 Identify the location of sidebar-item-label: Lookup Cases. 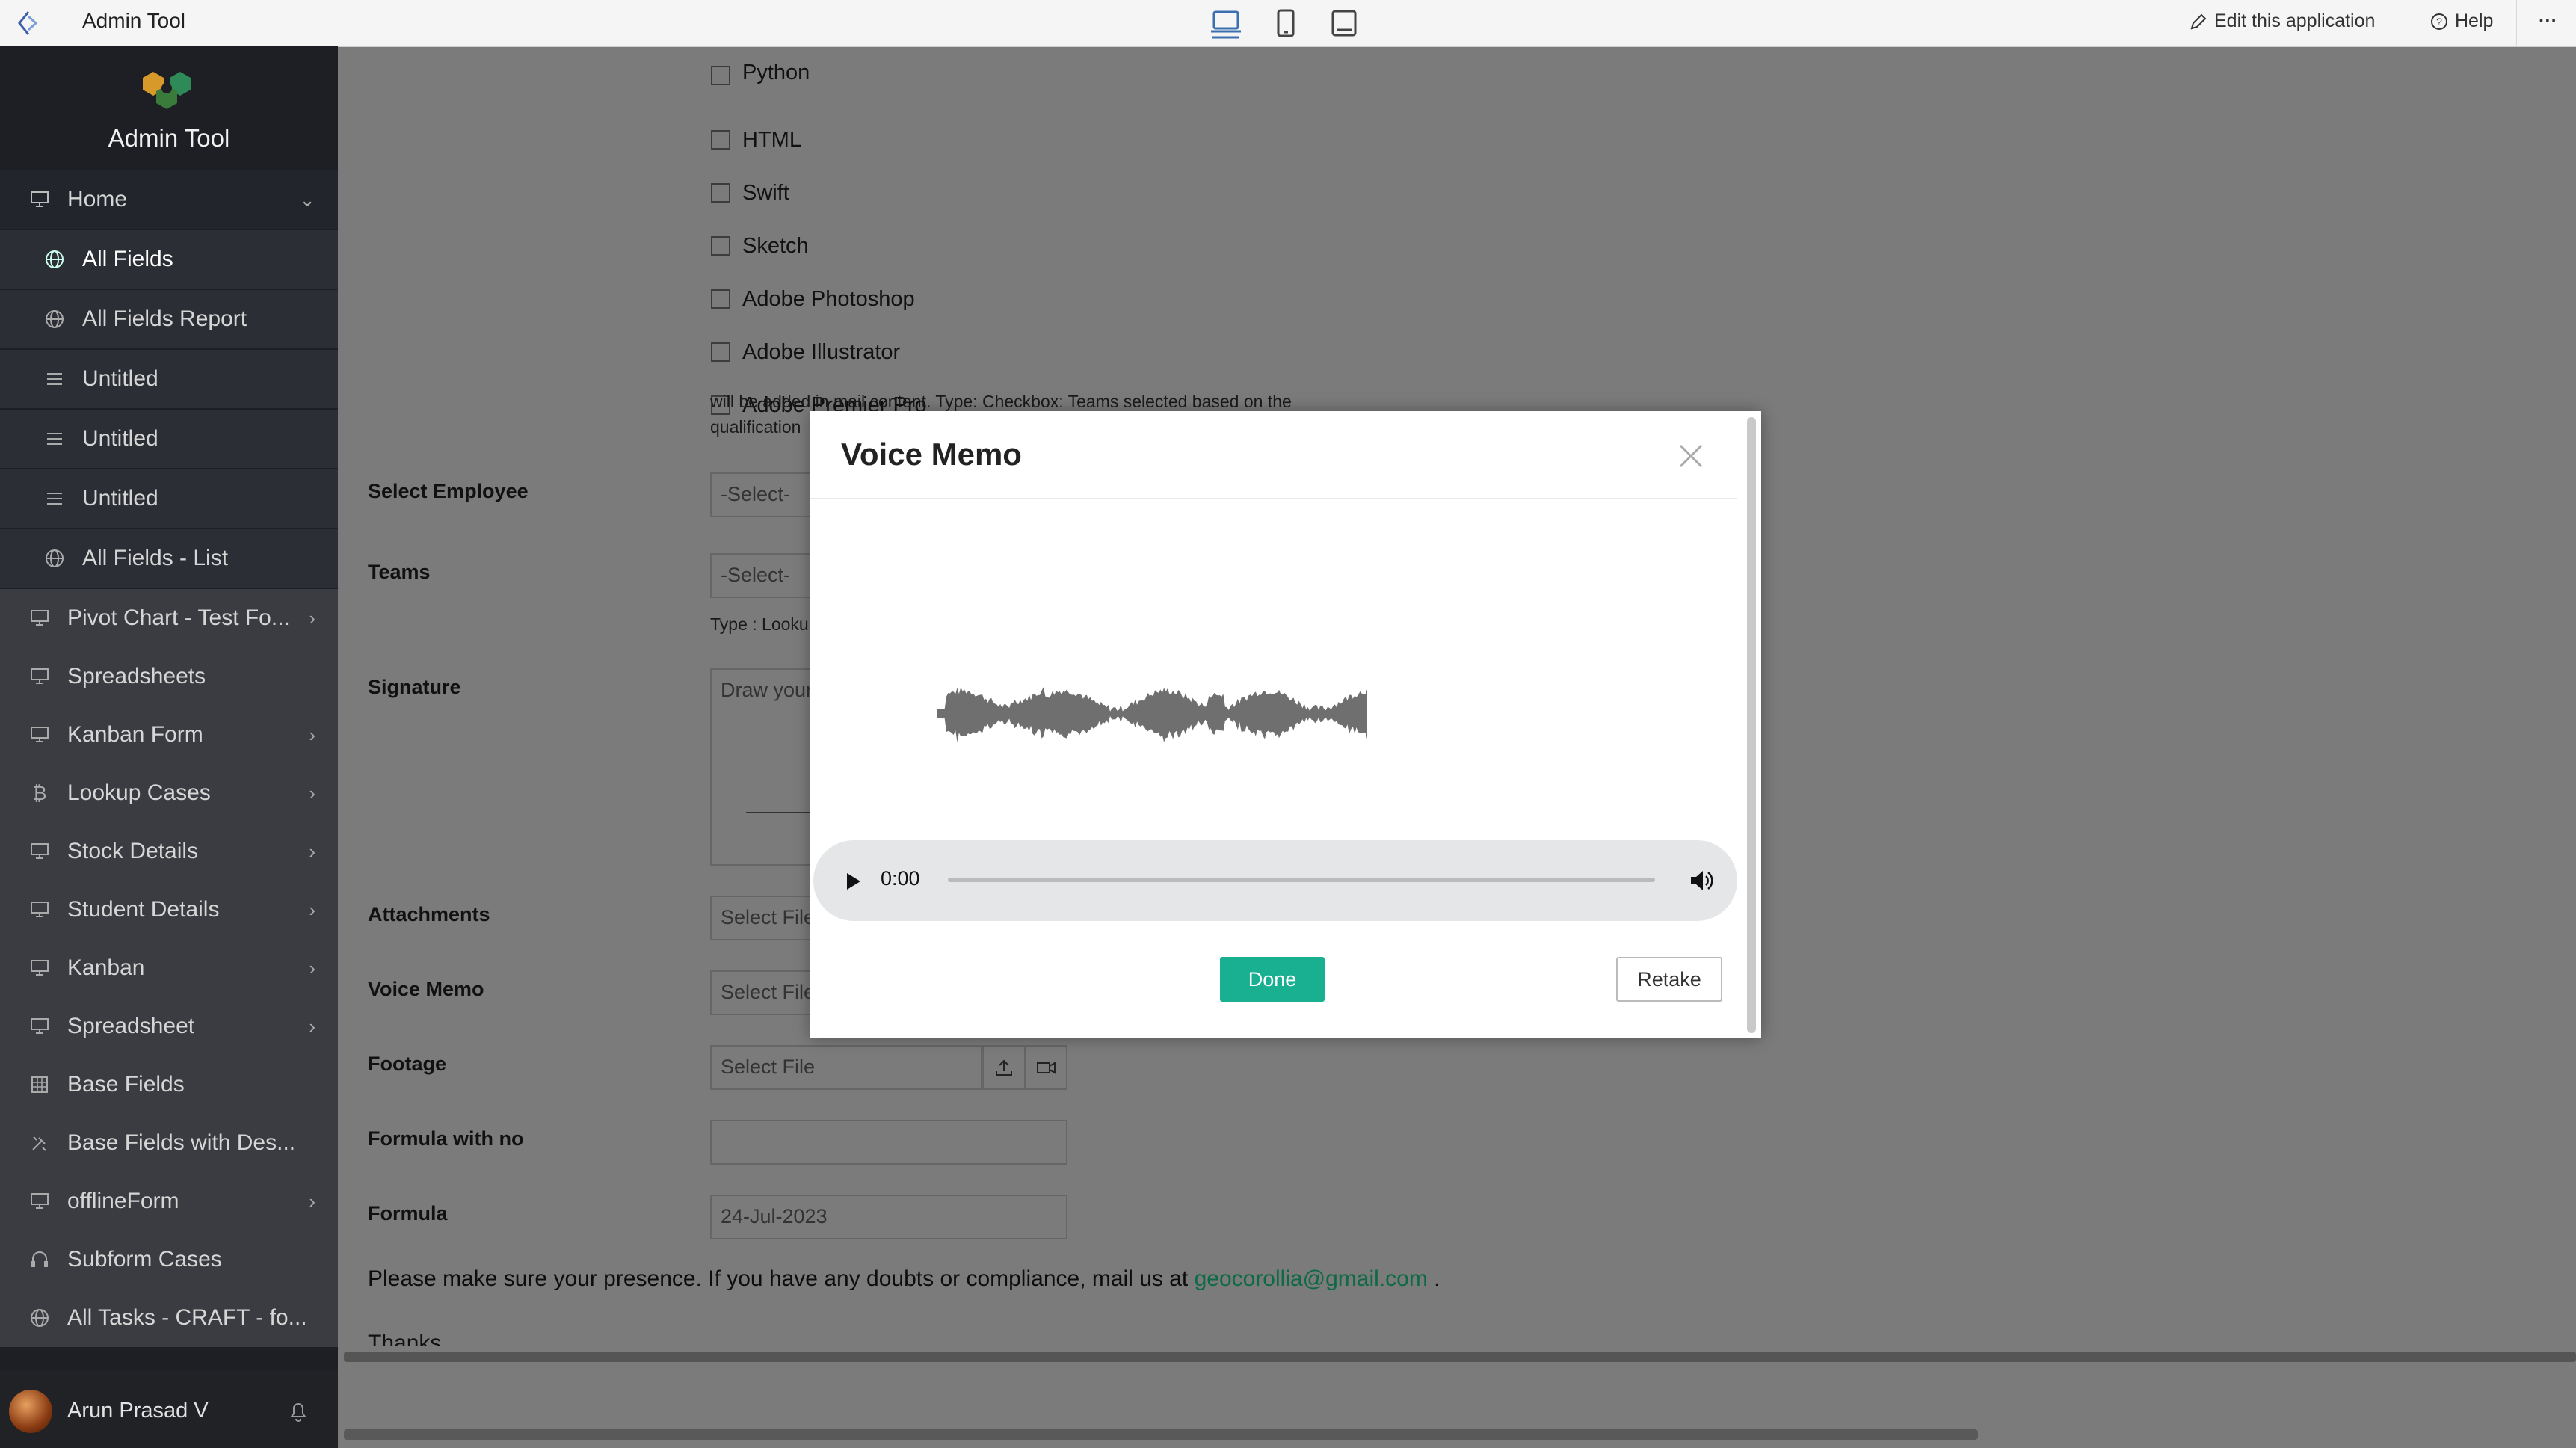
(139, 792).